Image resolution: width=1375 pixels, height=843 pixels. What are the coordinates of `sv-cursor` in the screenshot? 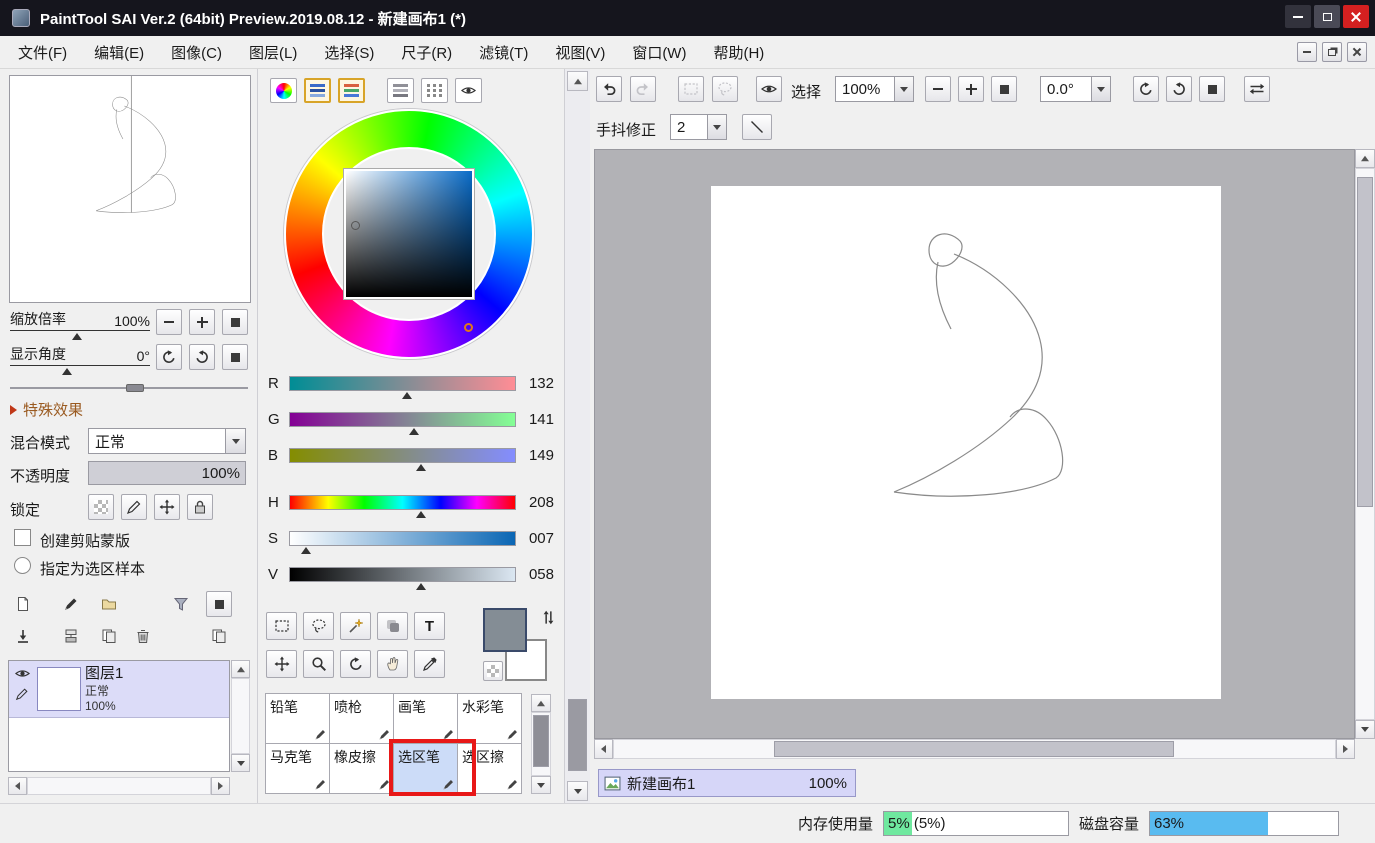 It's located at (355, 225).